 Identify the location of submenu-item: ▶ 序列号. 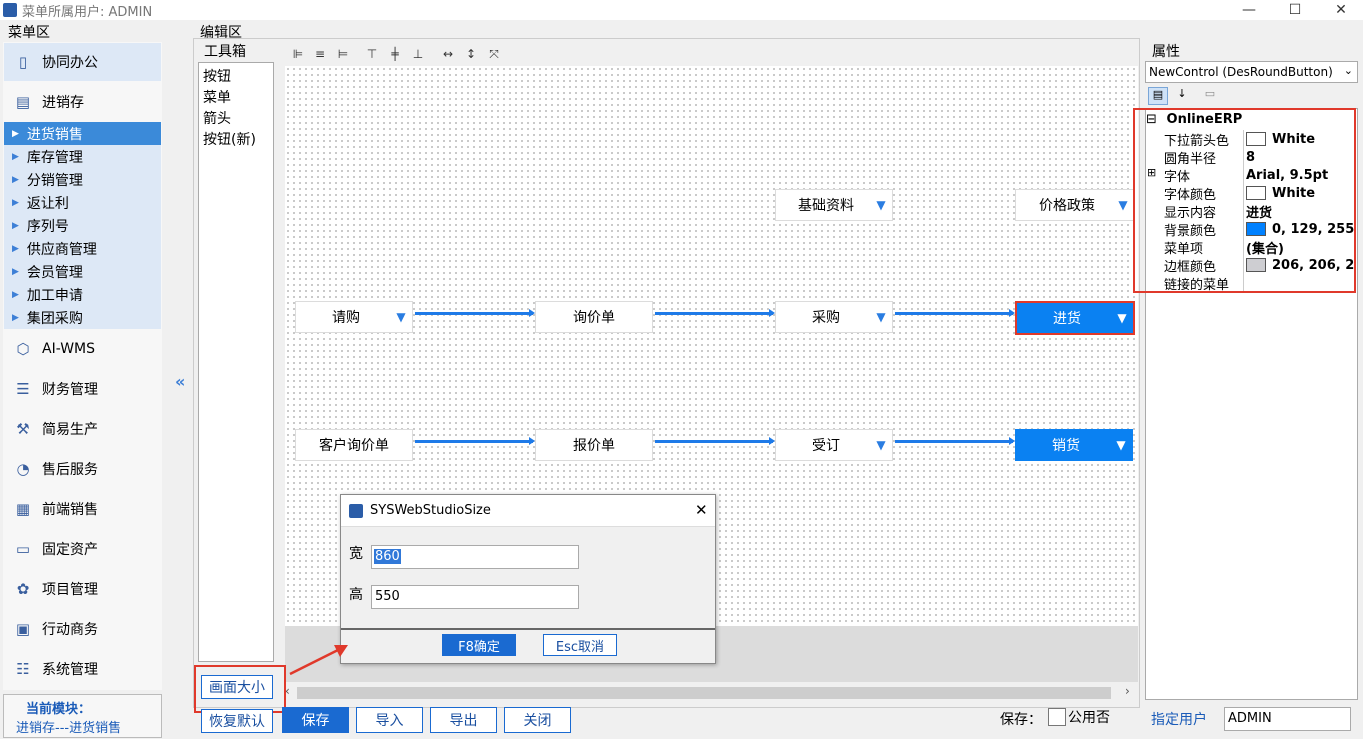
(82, 225).